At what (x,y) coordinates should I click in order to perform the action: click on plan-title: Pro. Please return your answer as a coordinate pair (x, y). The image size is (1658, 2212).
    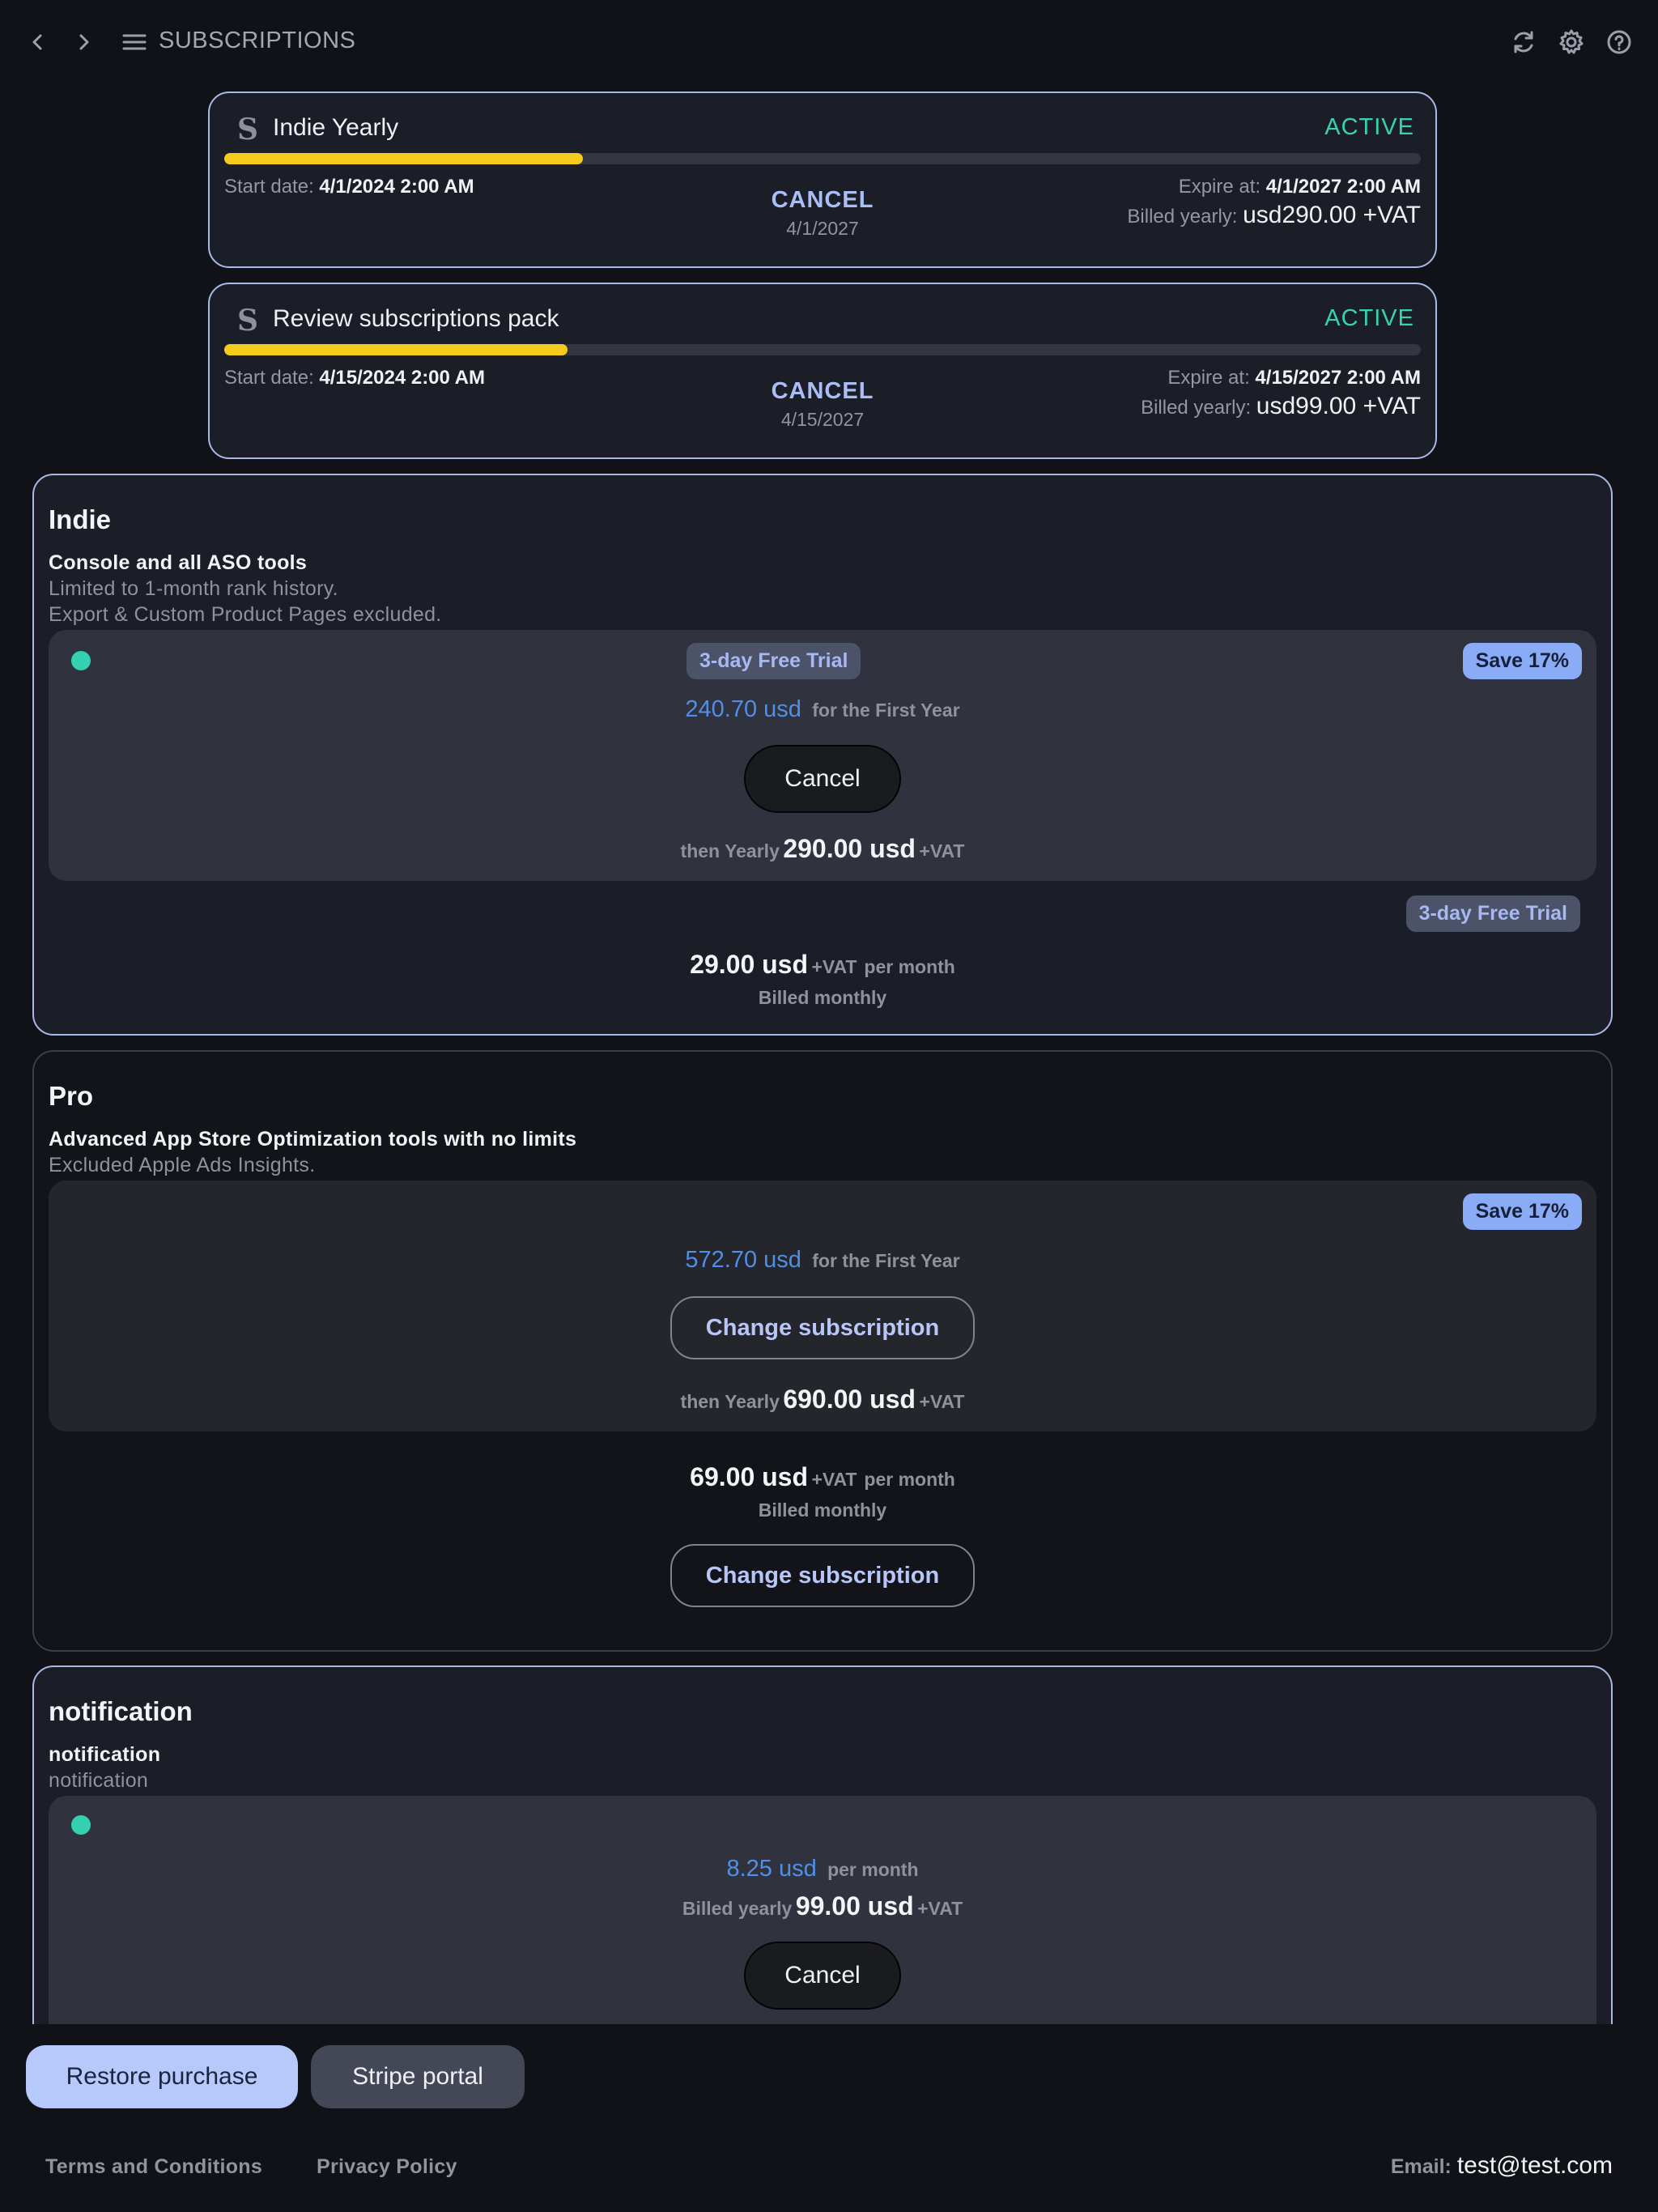
    Looking at the image, I should click on (71, 1096).